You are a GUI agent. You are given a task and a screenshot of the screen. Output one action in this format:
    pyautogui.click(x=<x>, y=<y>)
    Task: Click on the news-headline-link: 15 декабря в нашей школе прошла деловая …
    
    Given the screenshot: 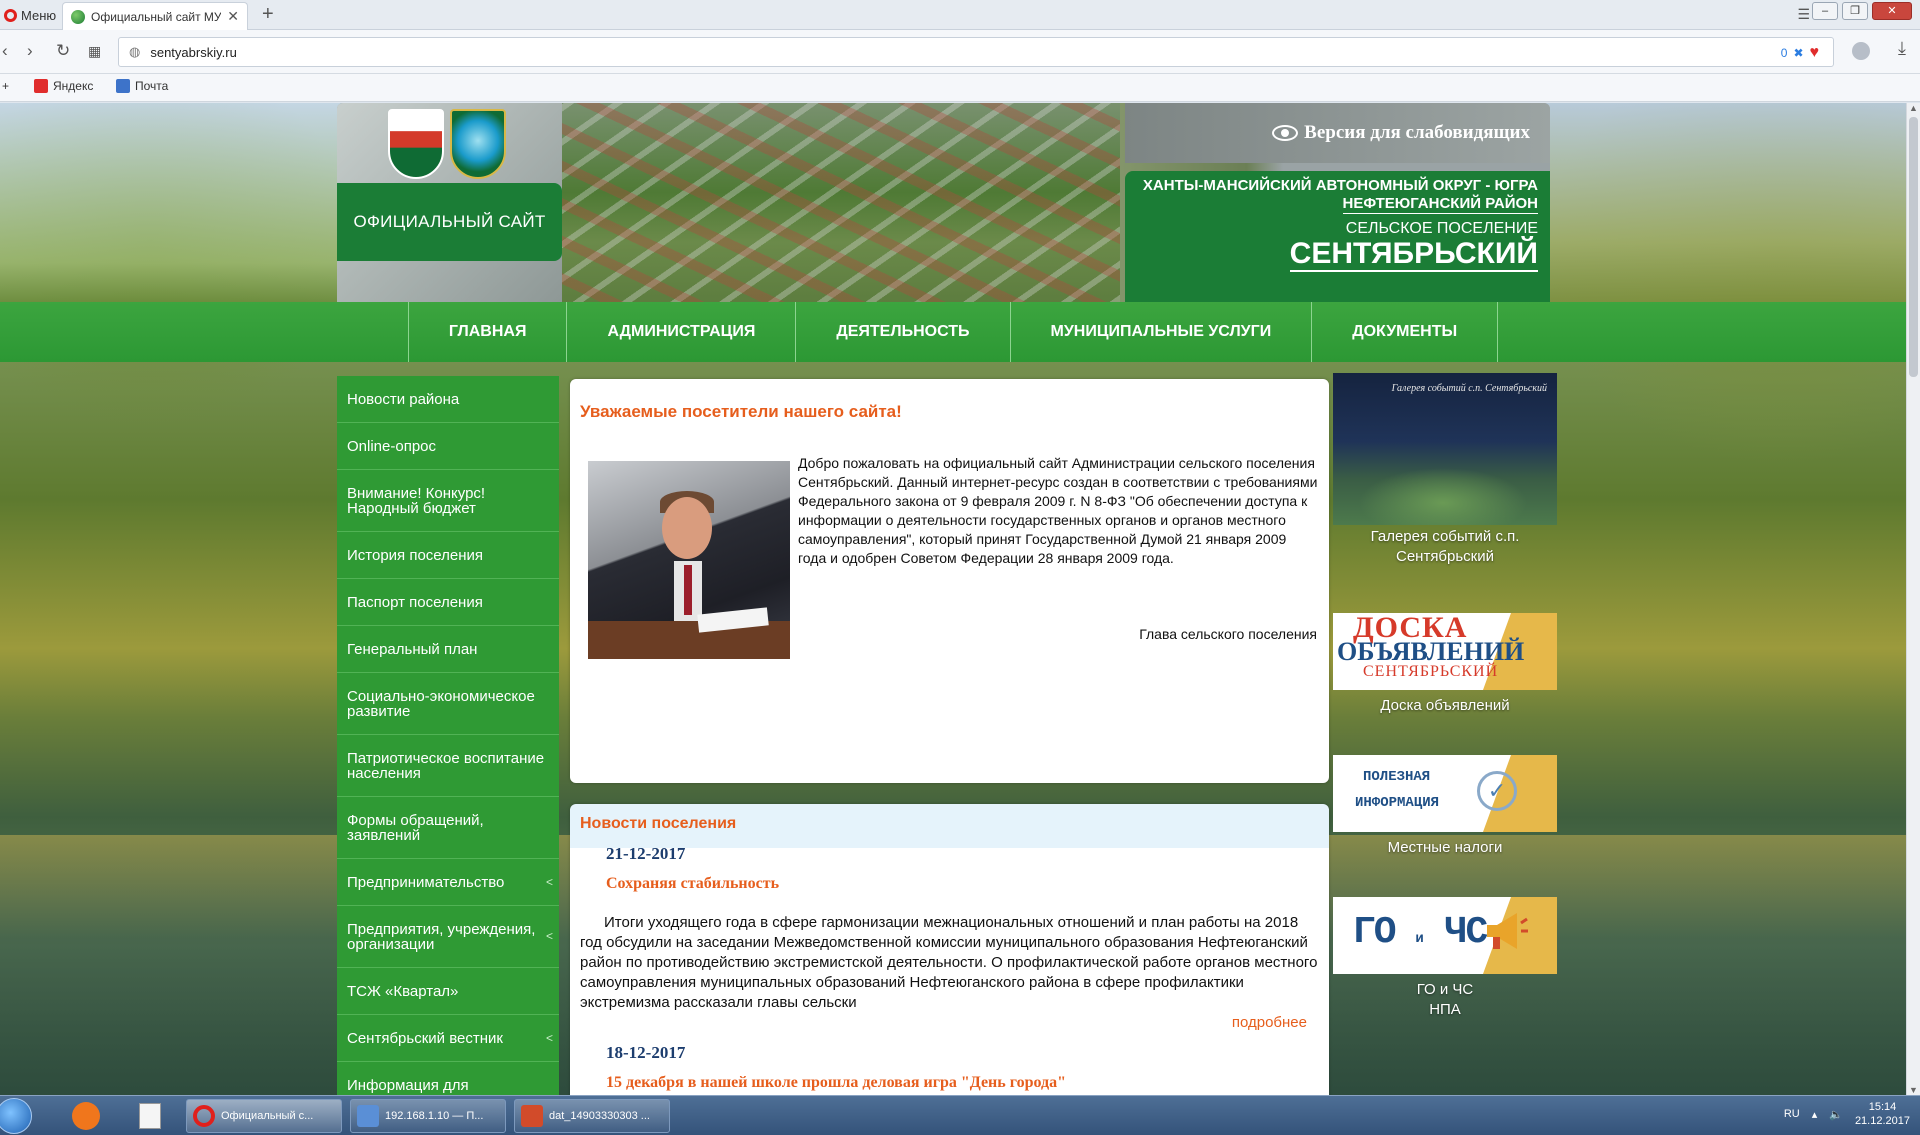 What is the action you would take?
    pyautogui.click(x=836, y=1083)
    